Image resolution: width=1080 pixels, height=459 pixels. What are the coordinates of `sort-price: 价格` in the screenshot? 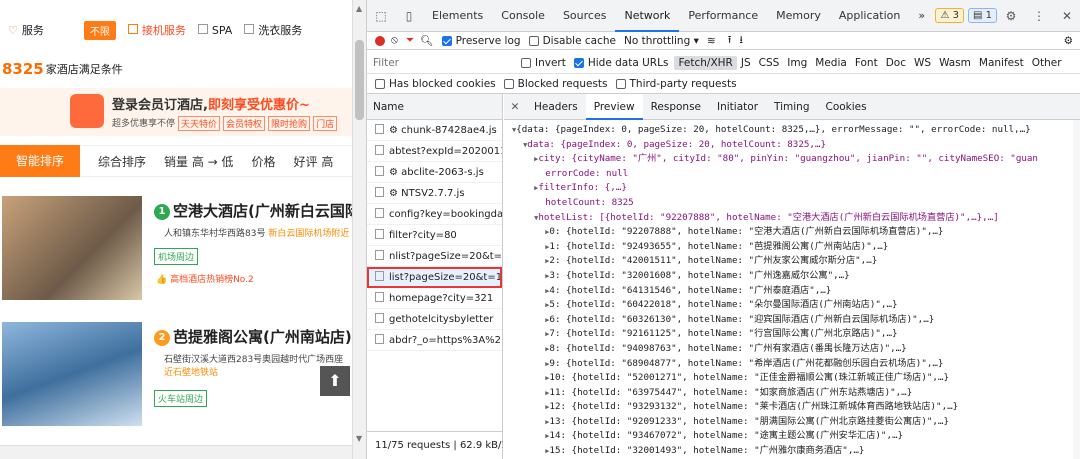 It's located at (264, 161).